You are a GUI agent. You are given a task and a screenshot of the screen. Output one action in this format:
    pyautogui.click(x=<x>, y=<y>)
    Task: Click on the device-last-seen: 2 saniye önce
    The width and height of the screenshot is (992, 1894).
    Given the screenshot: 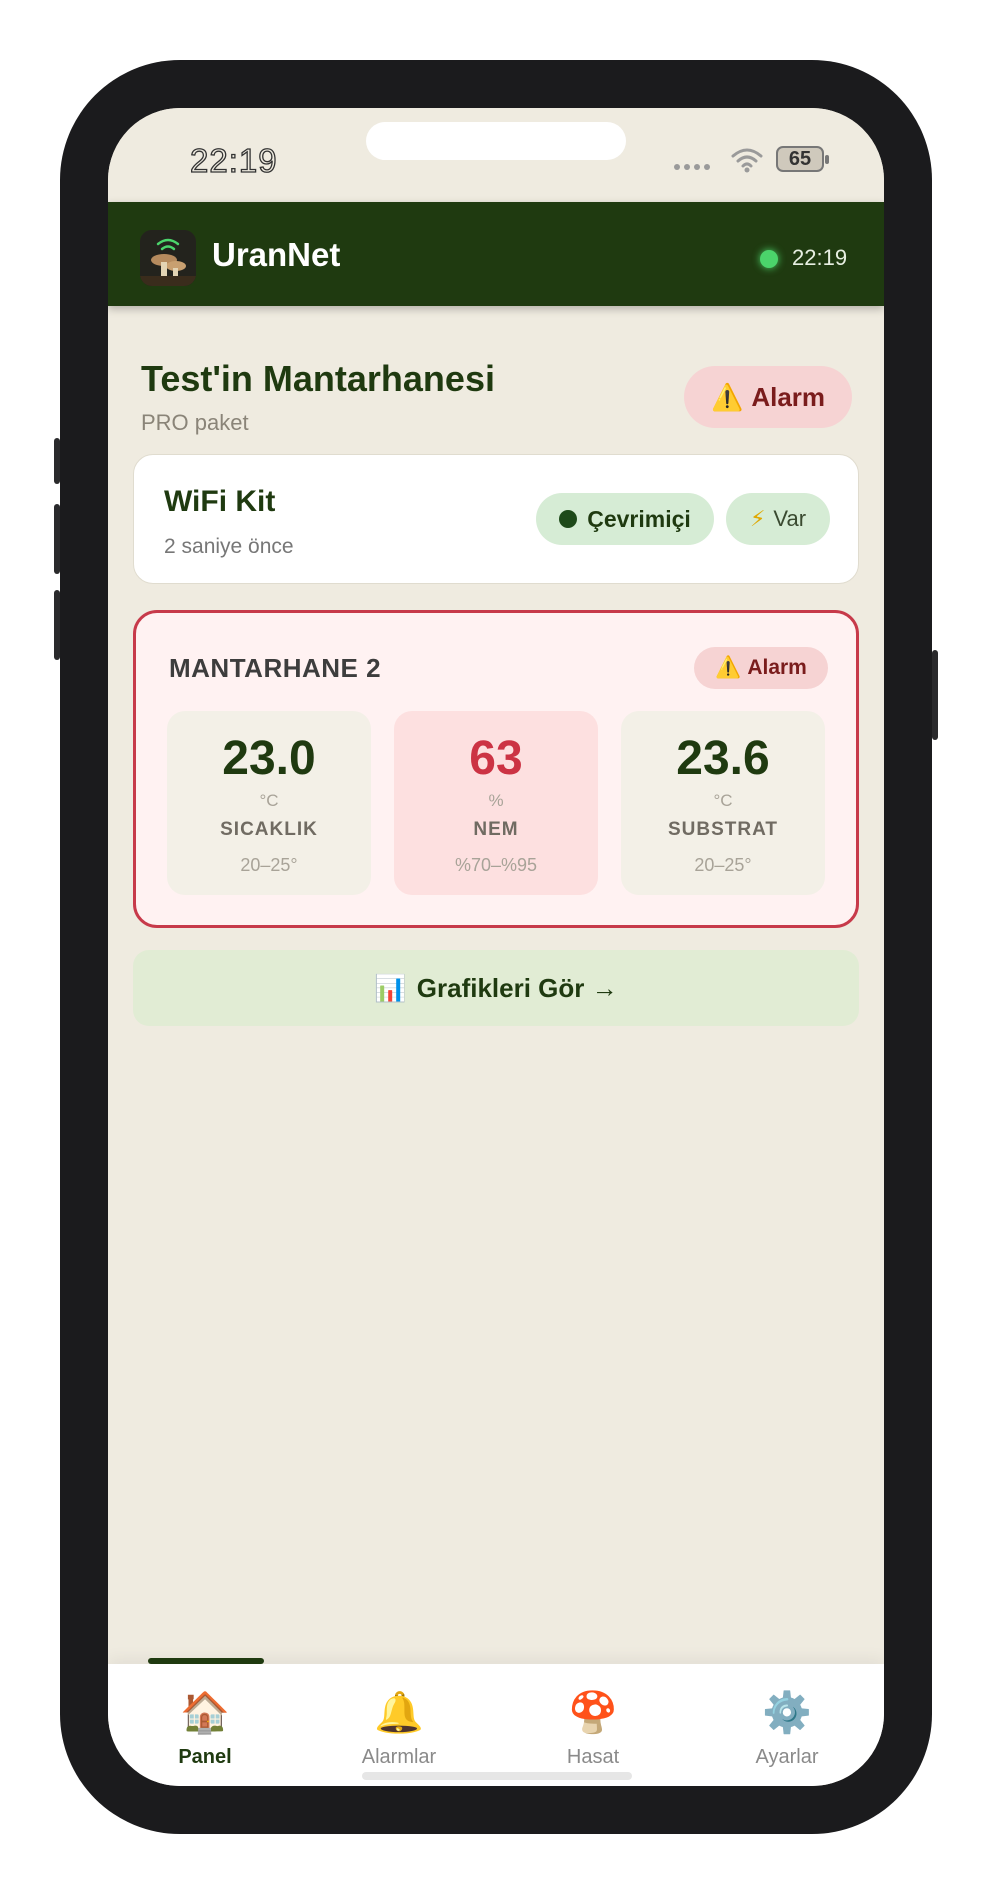 What is the action you would take?
    pyautogui.click(x=229, y=546)
    